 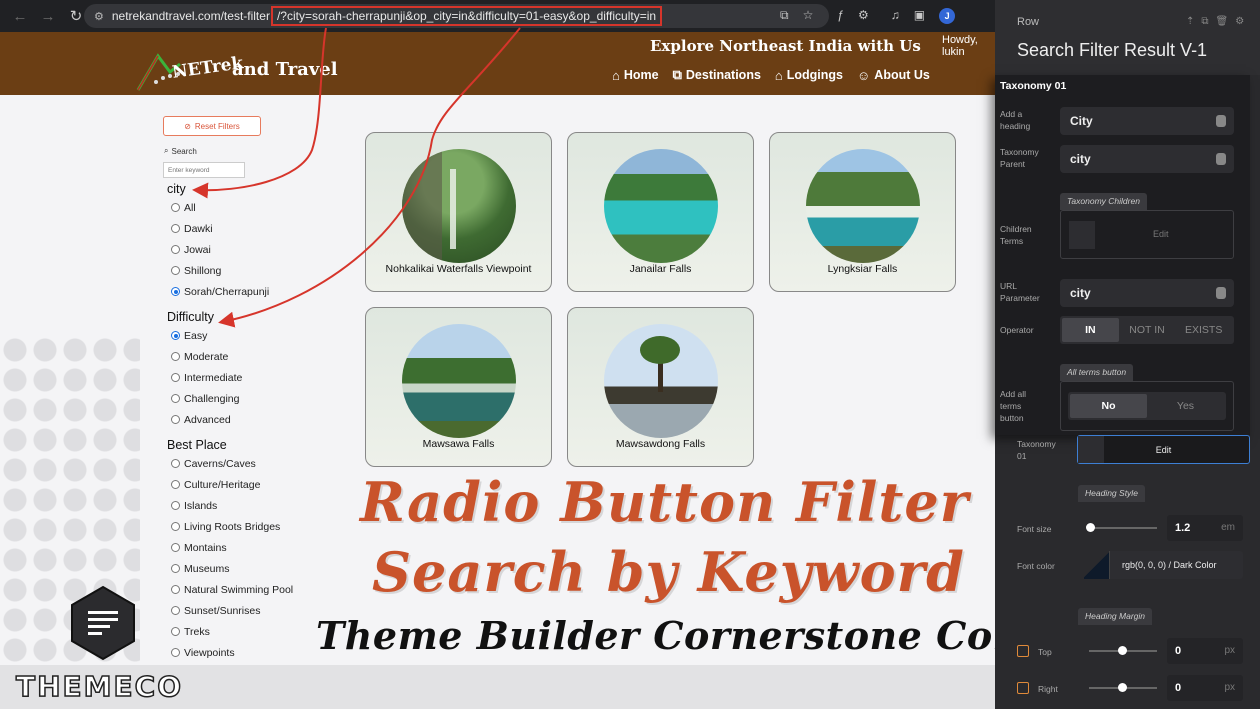 What do you see at coordinates (1147, 159) in the screenshot?
I see `taxonomy-parent-field: city` at bounding box center [1147, 159].